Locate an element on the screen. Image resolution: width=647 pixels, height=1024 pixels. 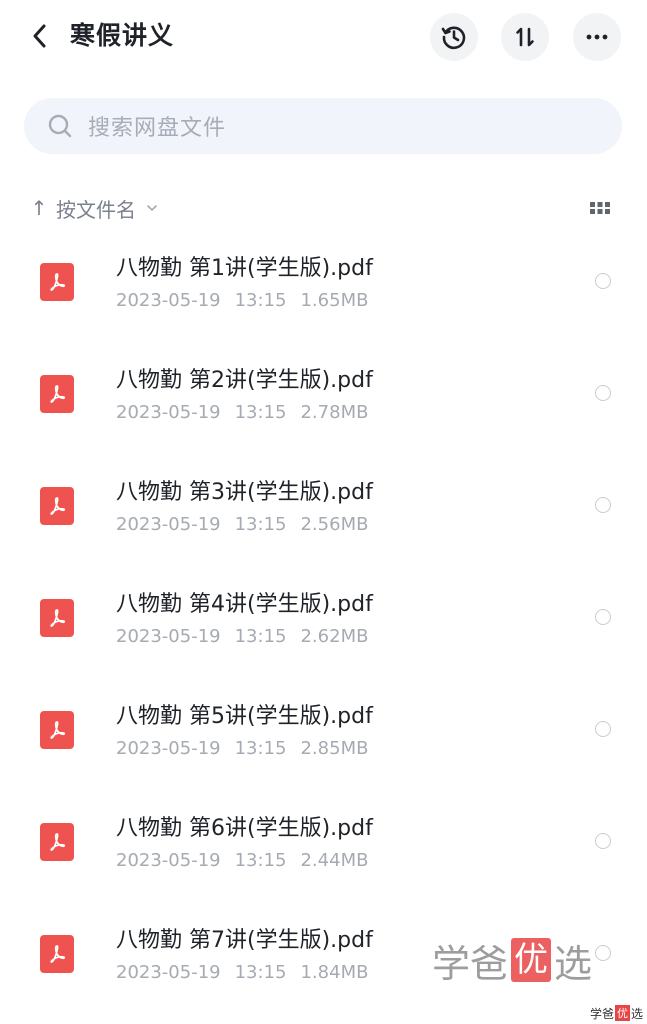
file-name: 八物勤 第5讲(学生版).pdf is located at coordinates (244, 716).